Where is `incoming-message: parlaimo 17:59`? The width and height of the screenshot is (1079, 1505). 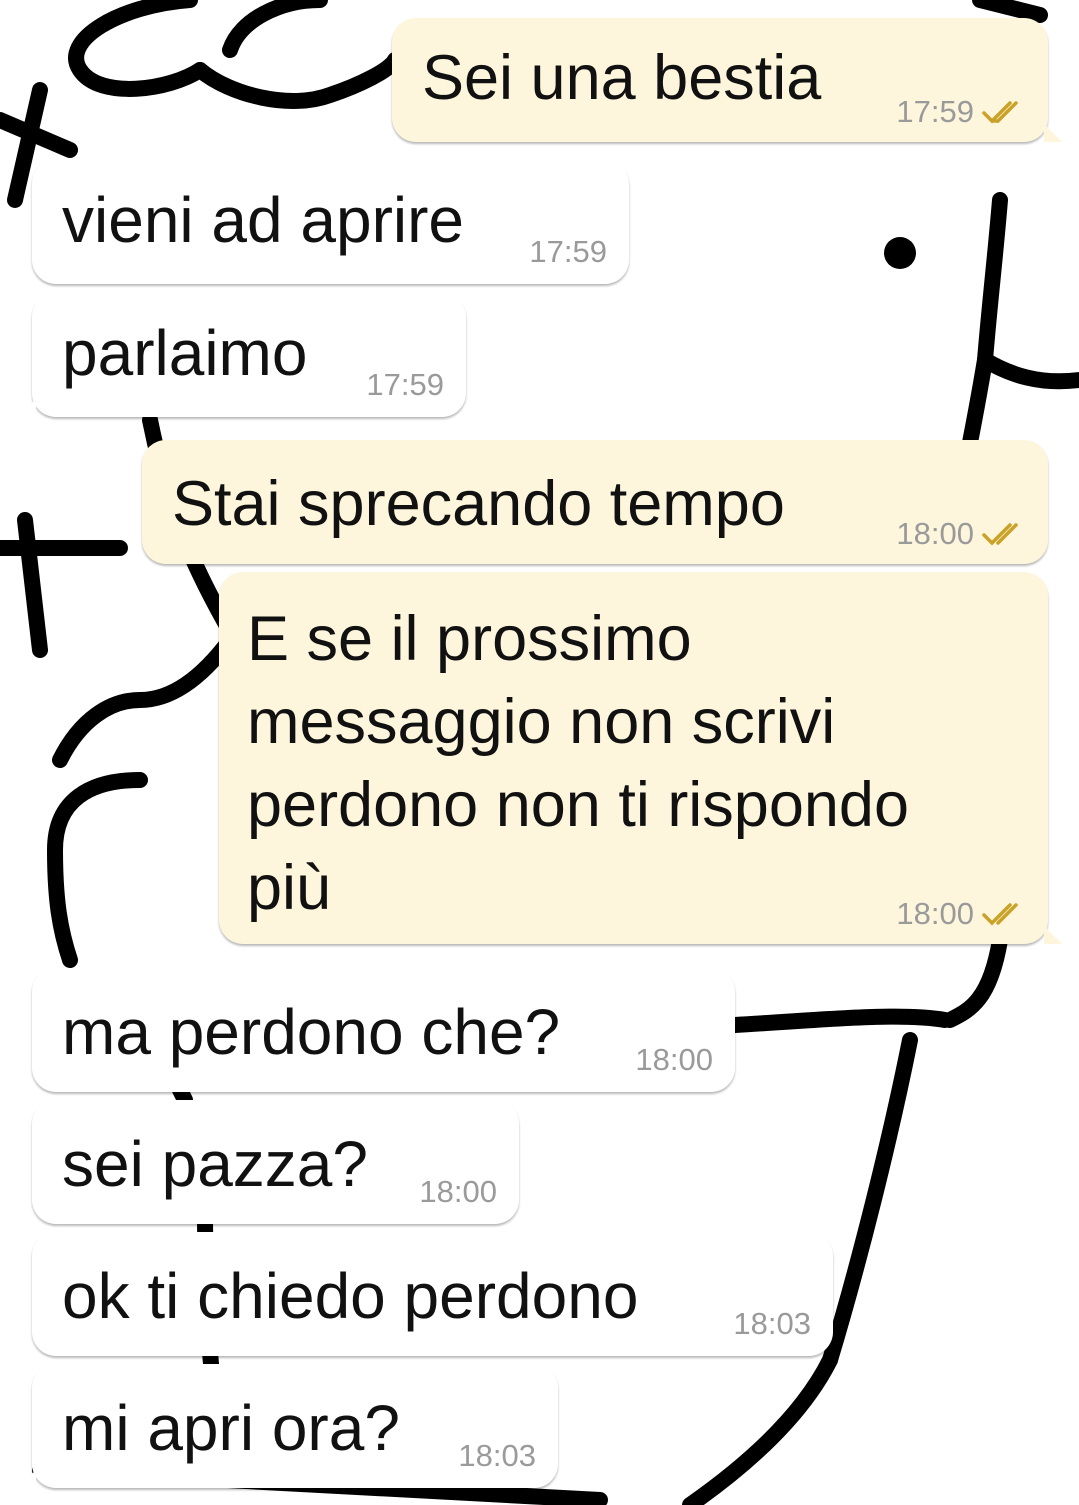
incoming-message: parlaimo 17:59 is located at coordinates (242, 355).